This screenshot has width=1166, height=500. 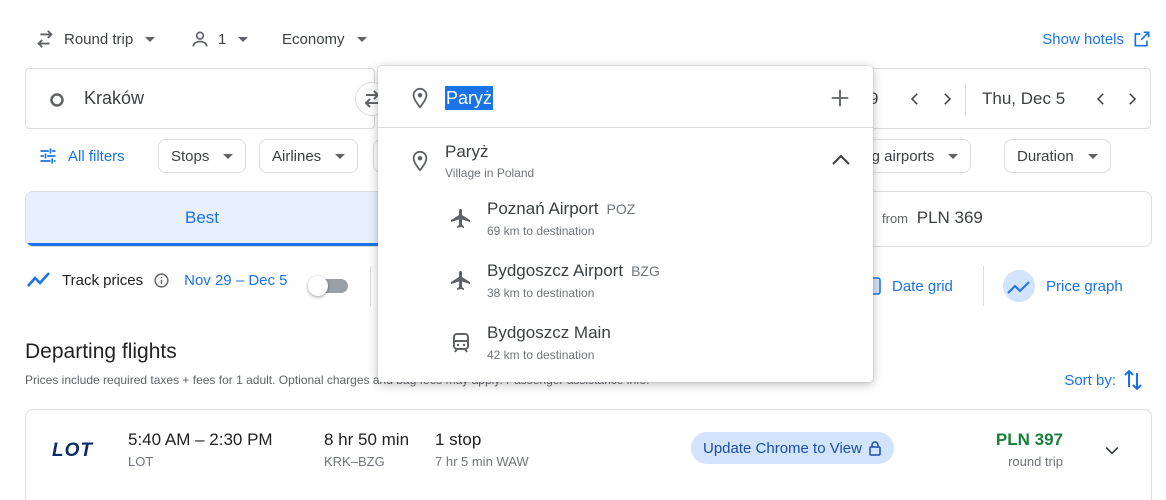 I want to click on price-graph-button: Price graph, so click(x=1062, y=286).